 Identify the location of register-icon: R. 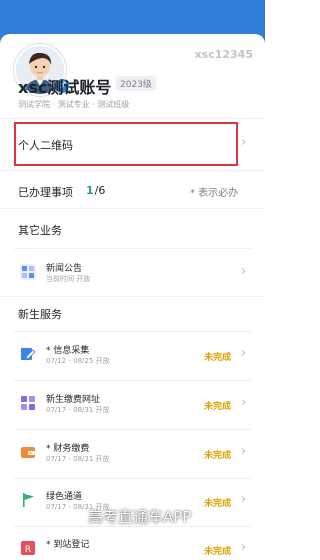
(28, 548).